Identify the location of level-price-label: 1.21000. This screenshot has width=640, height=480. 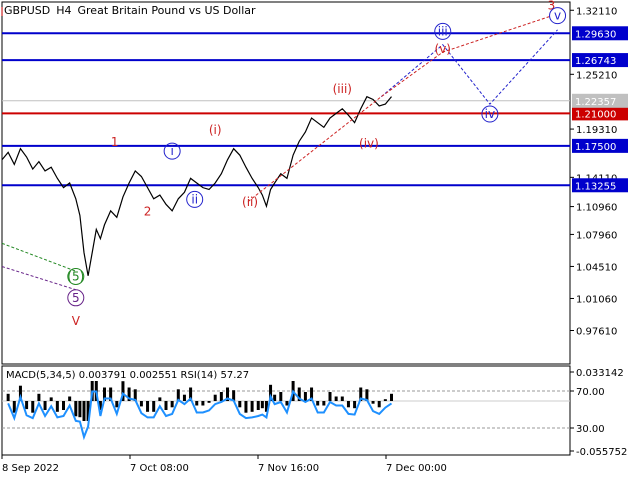
(595, 114).